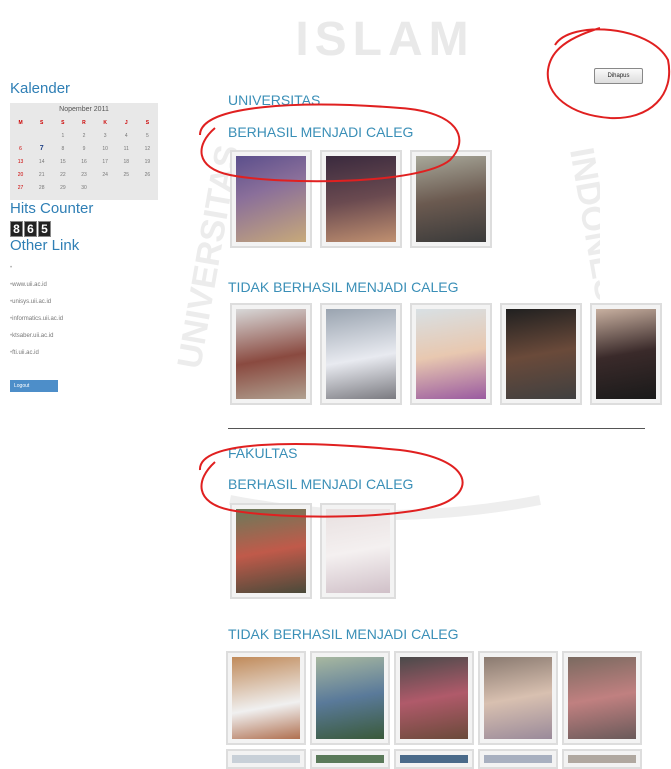 The height and width of the screenshot is (769, 671). I want to click on univ-success-heading: BERHASIL MENJADI CALEG, so click(321, 132).